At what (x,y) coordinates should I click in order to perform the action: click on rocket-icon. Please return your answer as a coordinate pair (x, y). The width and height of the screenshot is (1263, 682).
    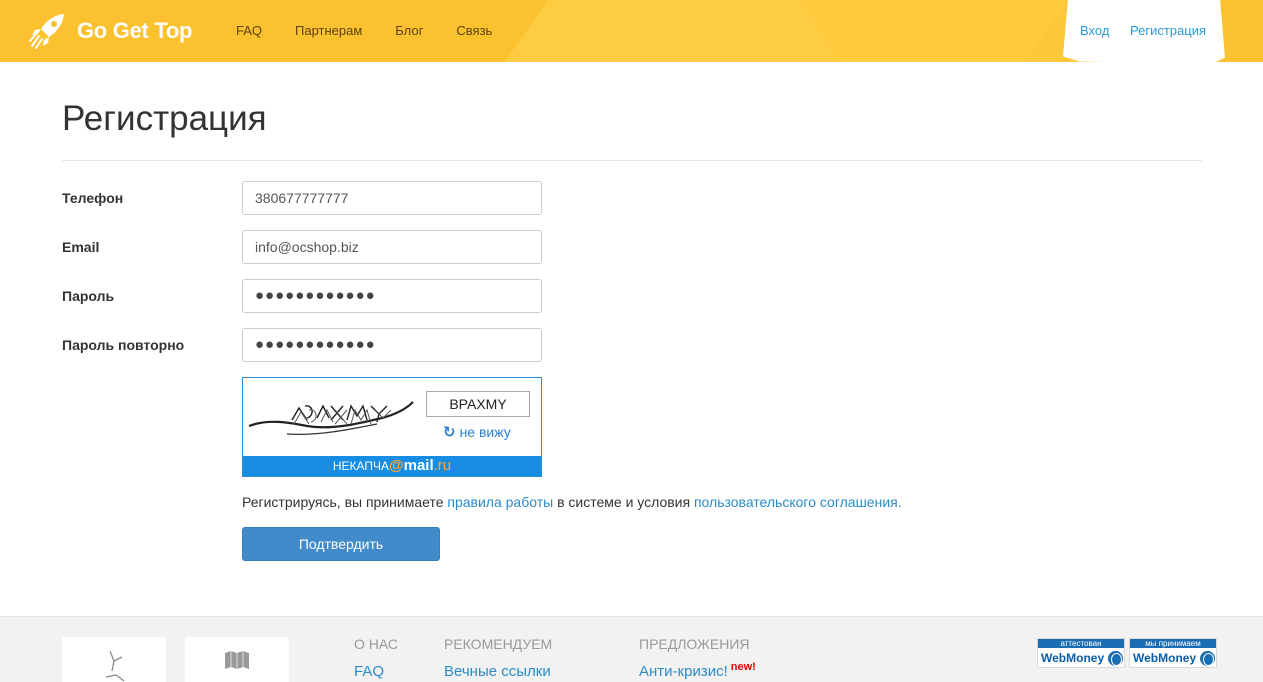
    Looking at the image, I should click on (46, 31).